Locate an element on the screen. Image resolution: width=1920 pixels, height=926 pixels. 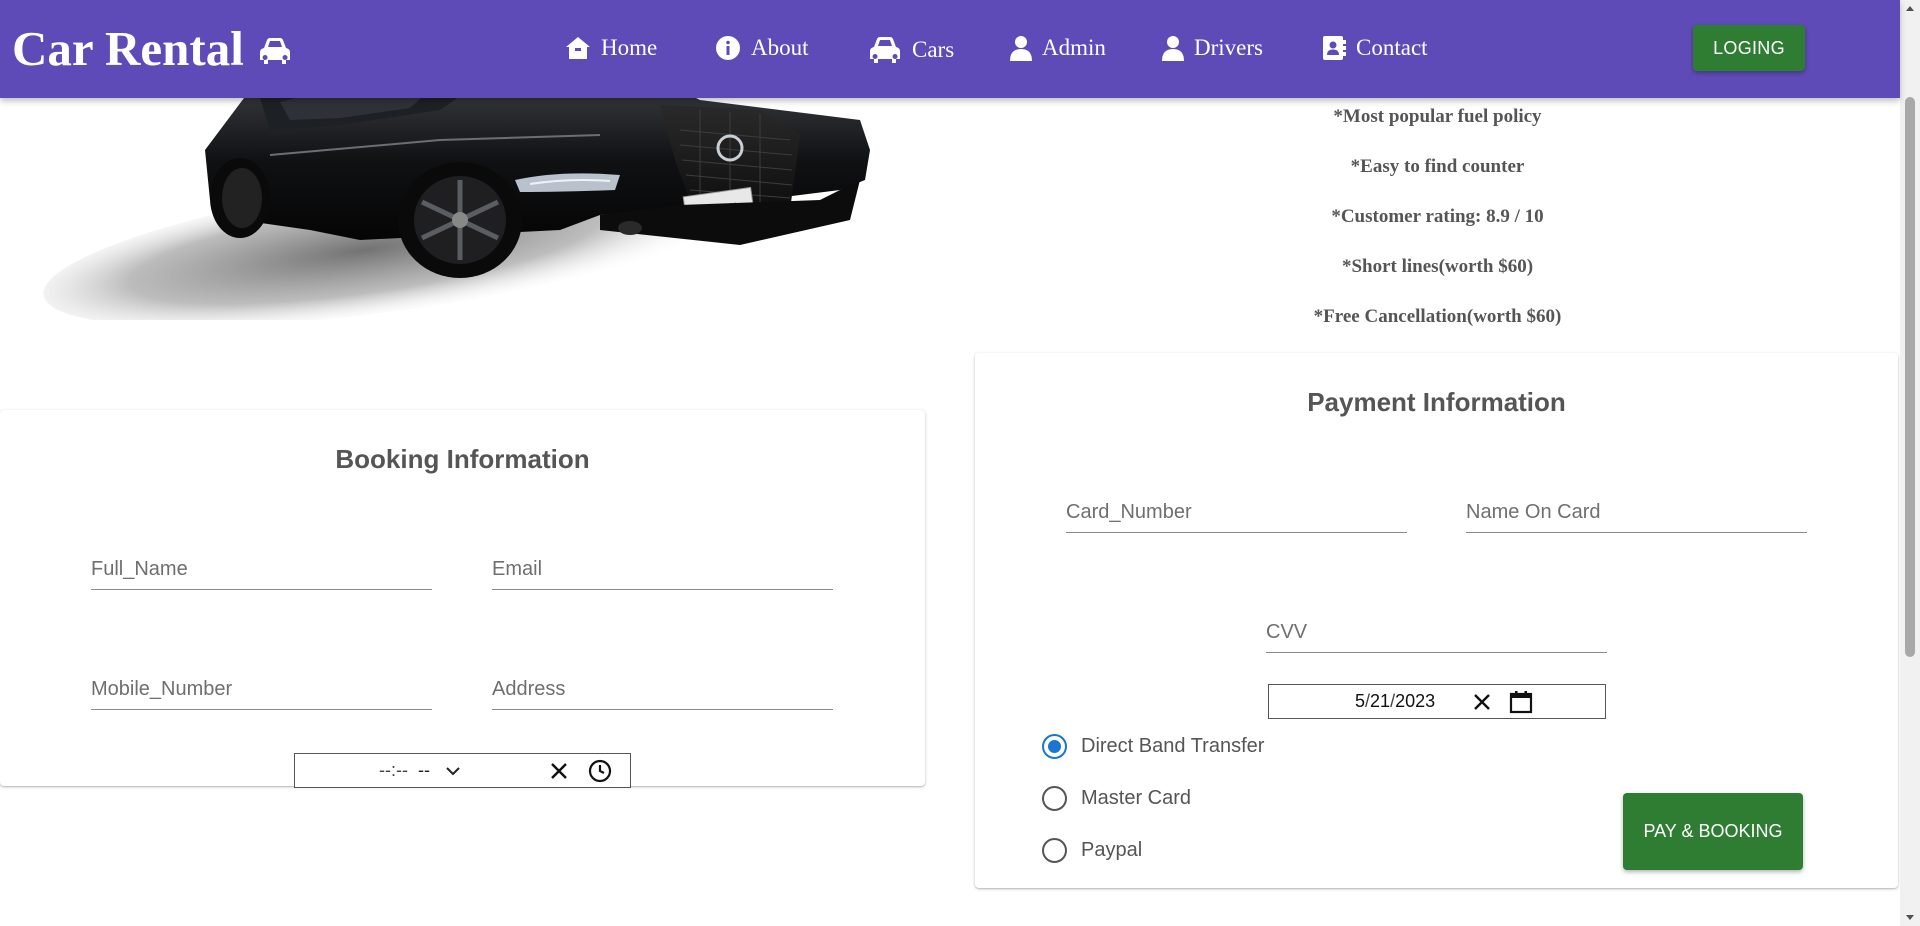
scroll-up-icon is located at coordinates (1910, 8).